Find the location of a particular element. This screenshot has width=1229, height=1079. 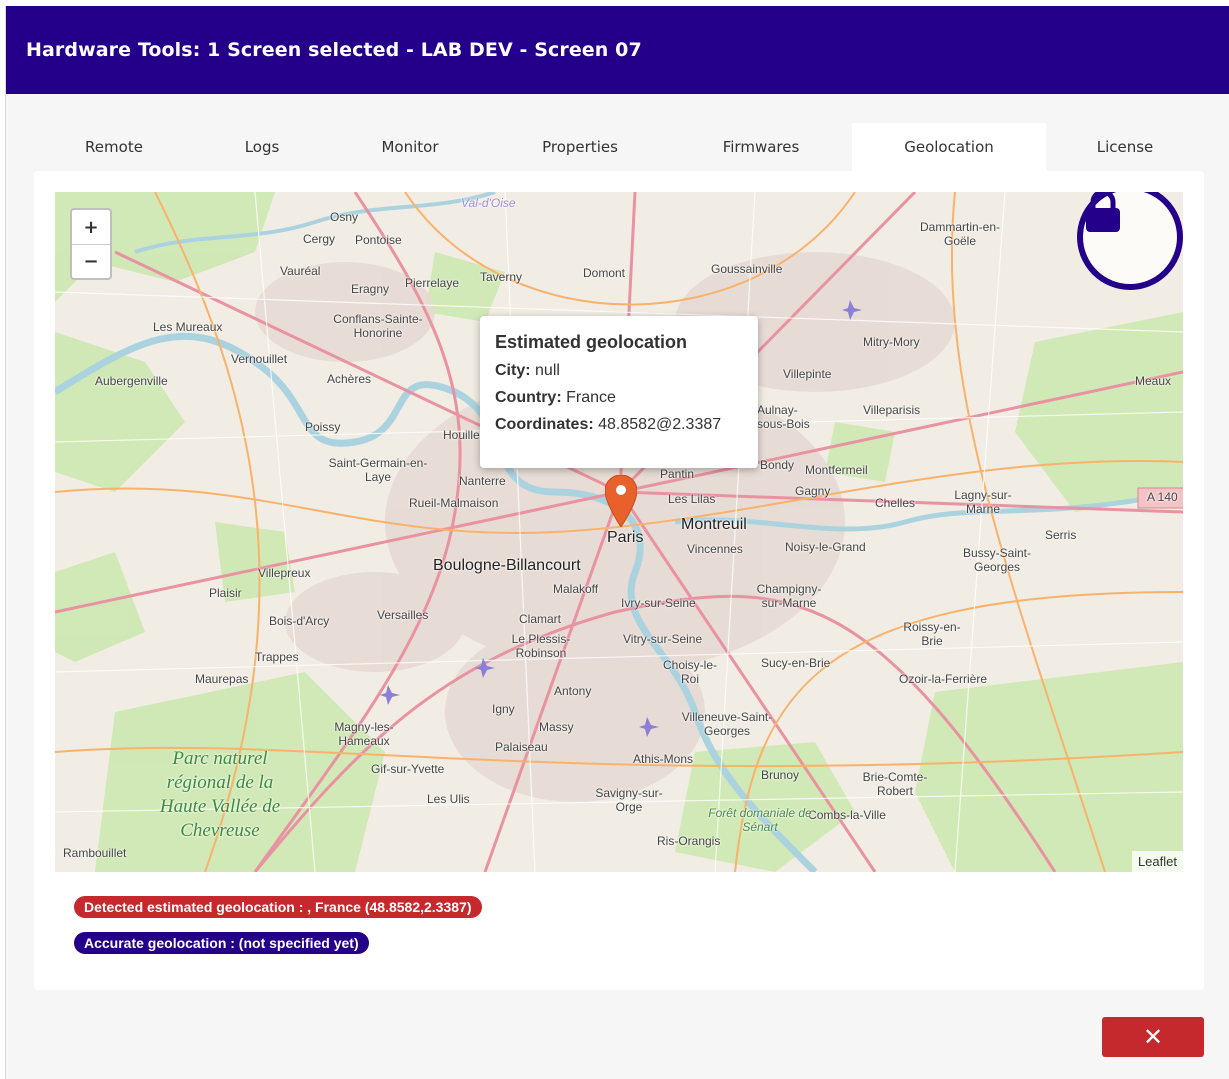

map-label-lesulis: Les Ulis is located at coordinates (448, 799).